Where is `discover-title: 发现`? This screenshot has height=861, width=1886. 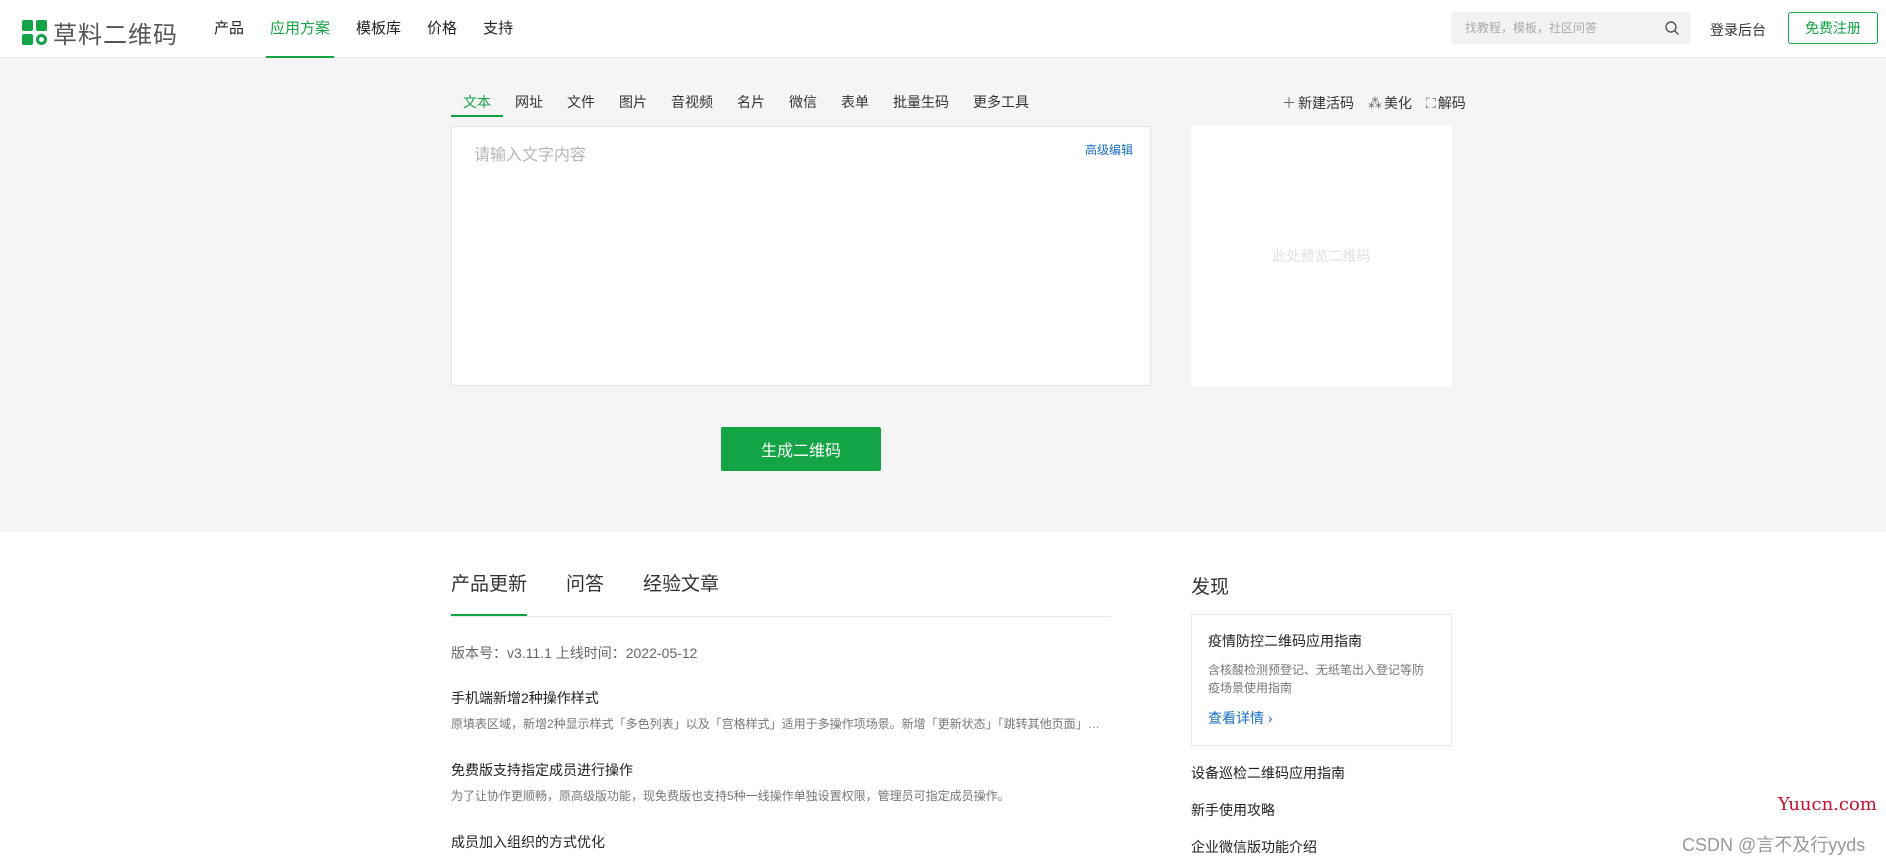
discover-title: 发现 is located at coordinates (1210, 587).